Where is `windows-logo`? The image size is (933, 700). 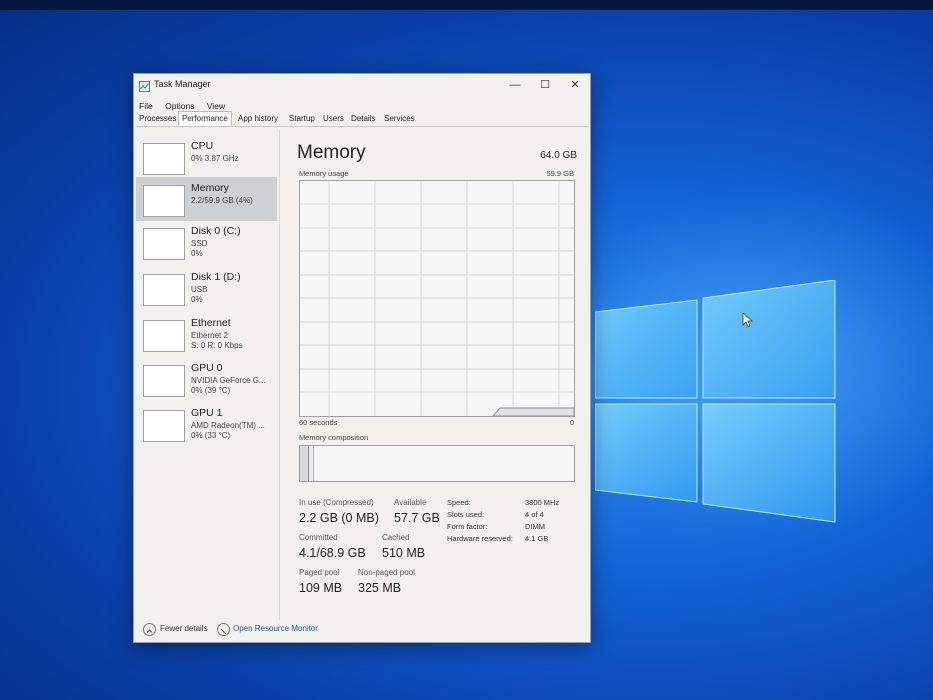 windows-logo is located at coordinates (717, 402).